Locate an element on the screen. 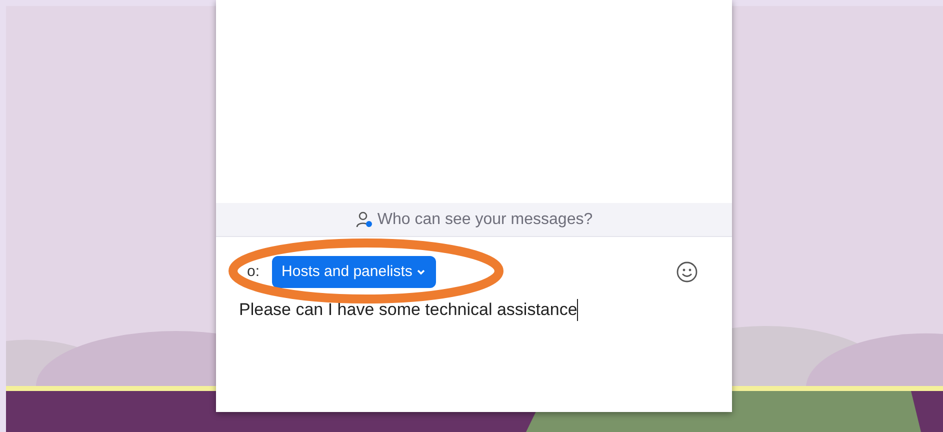 The height and width of the screenshot is (432, 943). person-icon is located at coordinates (364, 219).